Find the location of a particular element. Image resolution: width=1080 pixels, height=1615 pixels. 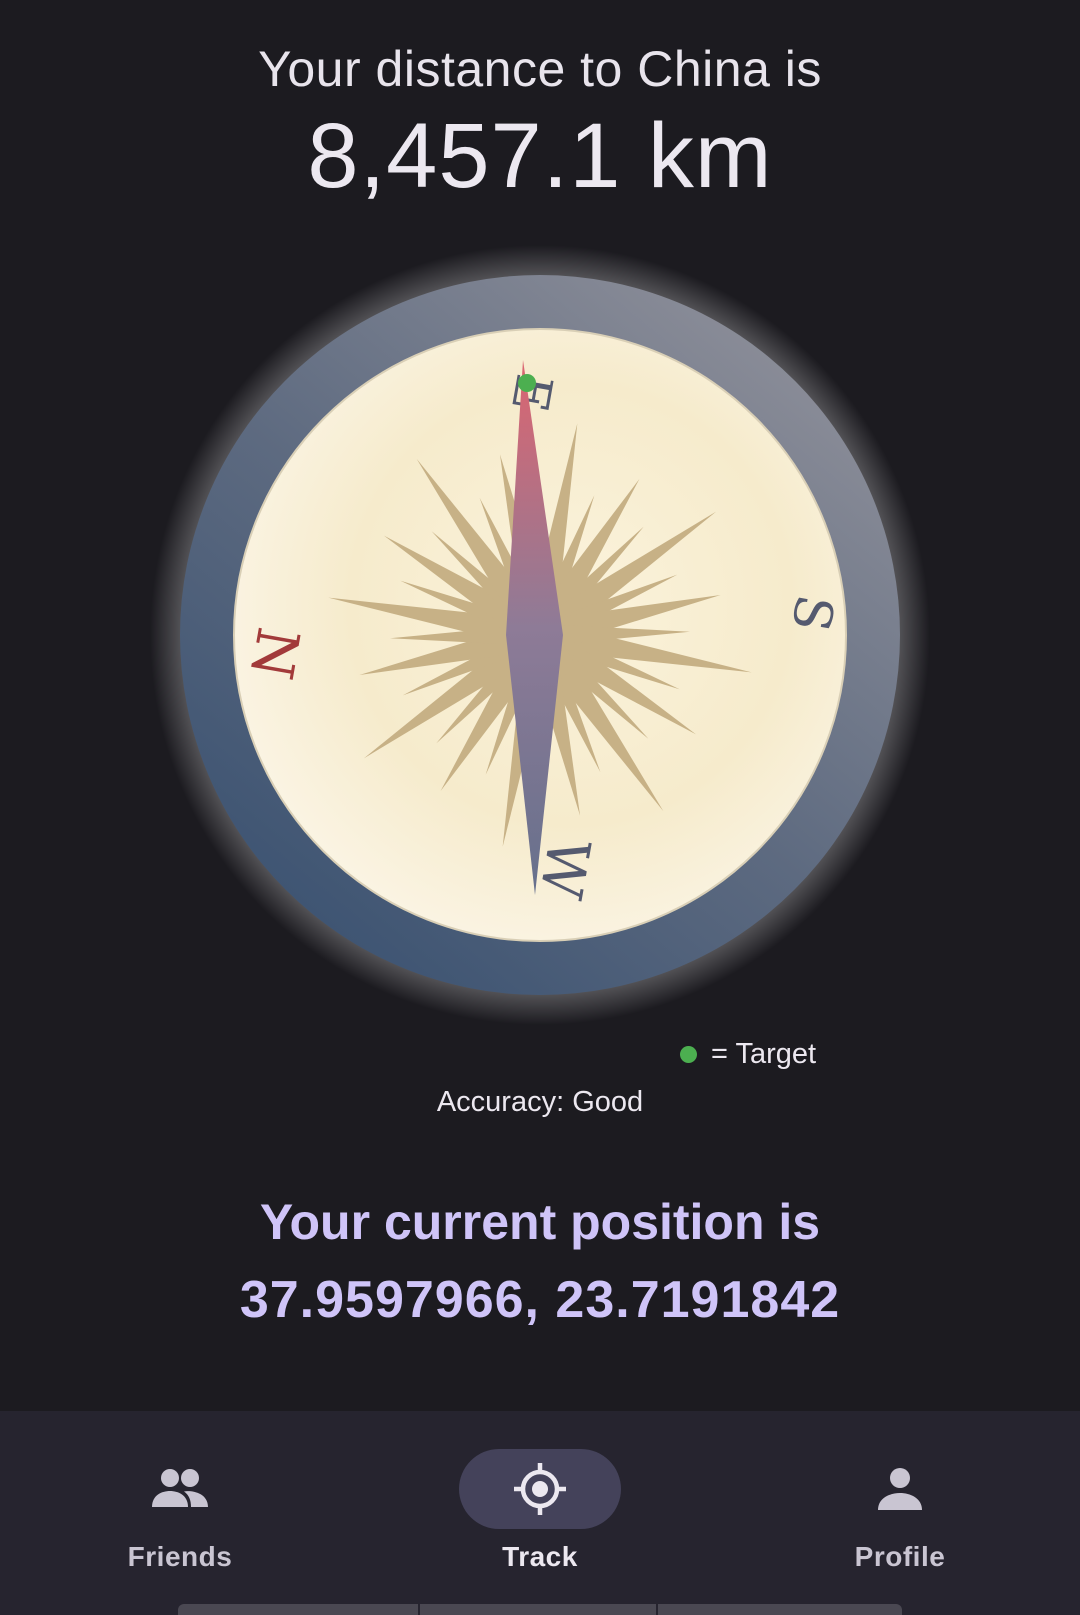

home-indicator is located at coordinates (540, 1609).